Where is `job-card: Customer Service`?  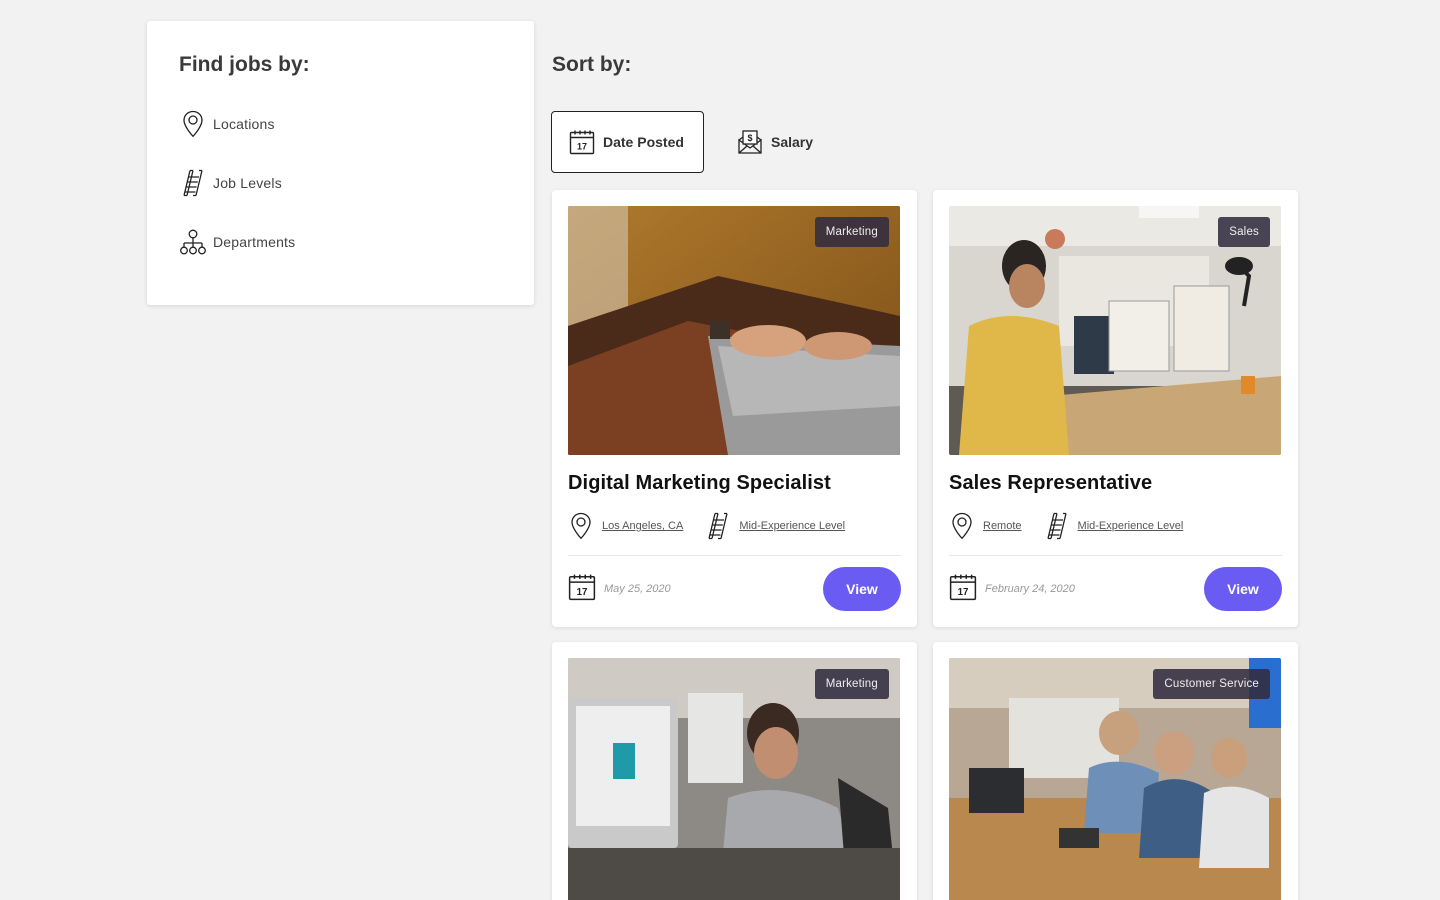
job-card: Customer Service is located at coordinates (1115, 771).